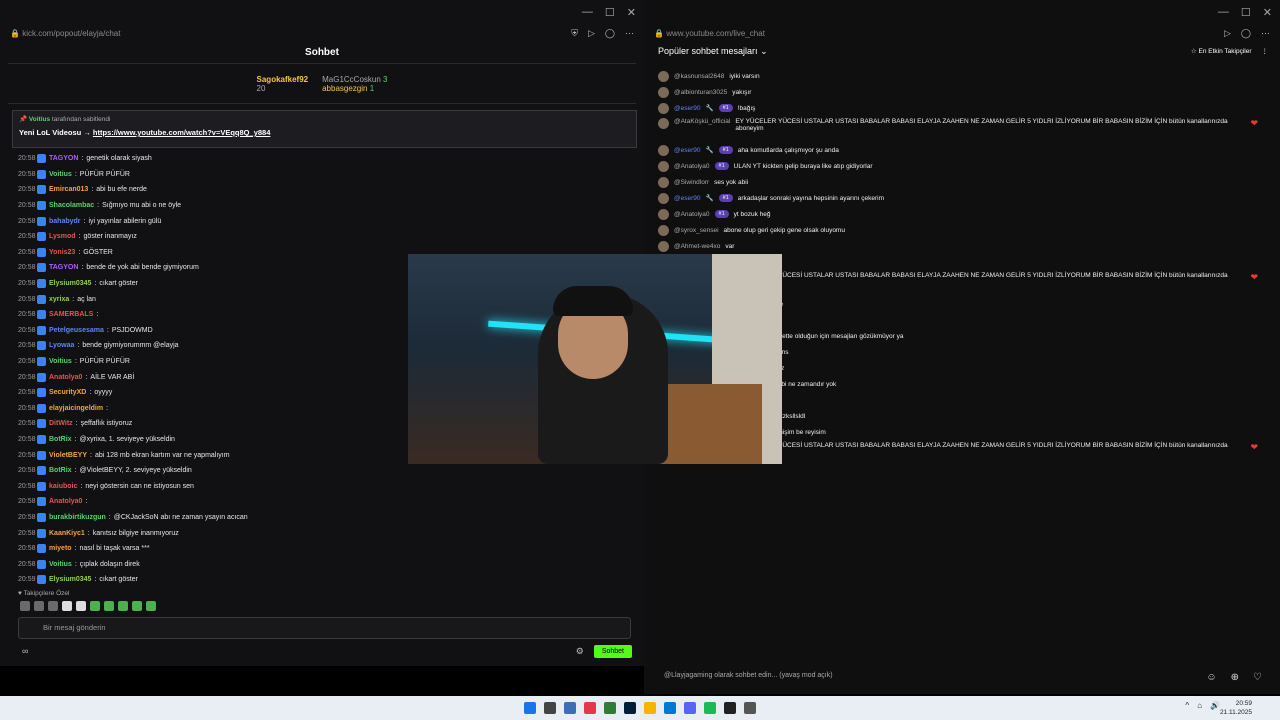  I want to click on message-username: kaiuboic, so click(63, 486).